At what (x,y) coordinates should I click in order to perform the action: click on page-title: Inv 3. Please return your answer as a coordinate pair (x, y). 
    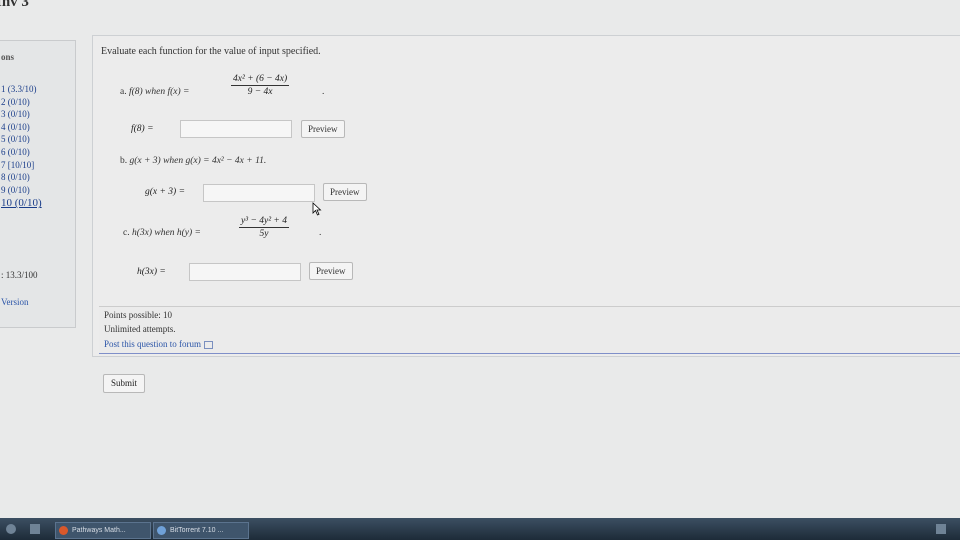
    Looking at the image, I should click on (14, 5).